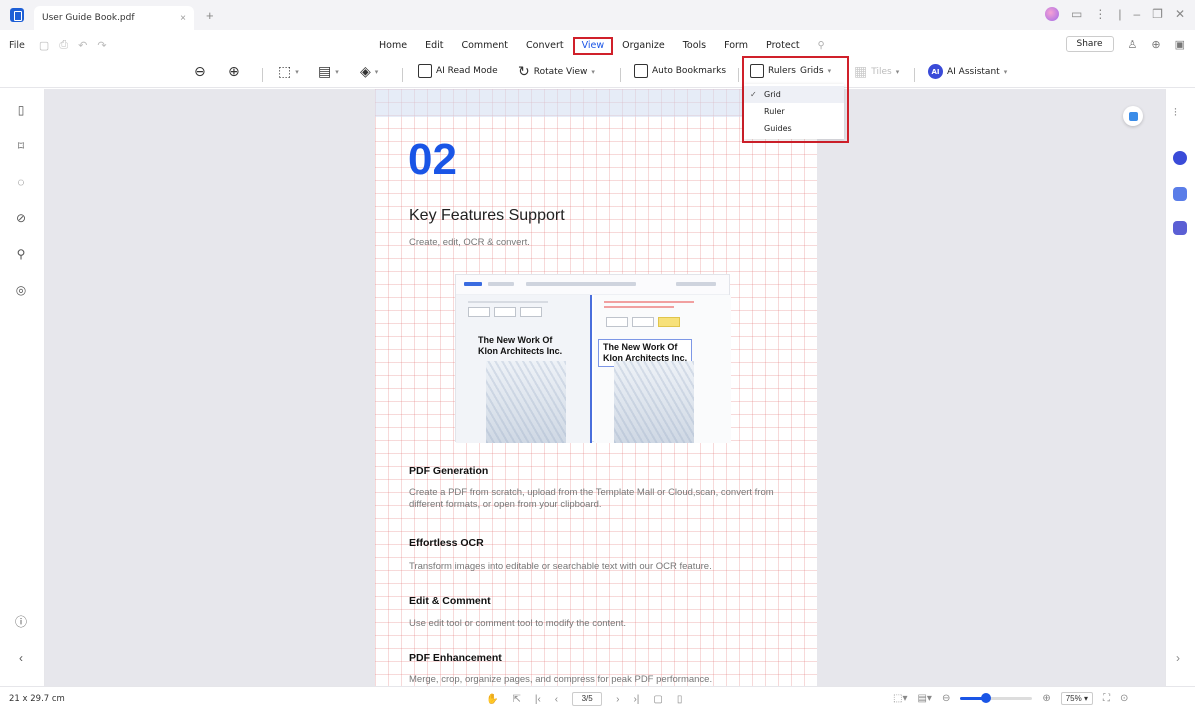  I want to click on last-page-icon: ›|, so click(636, 699).